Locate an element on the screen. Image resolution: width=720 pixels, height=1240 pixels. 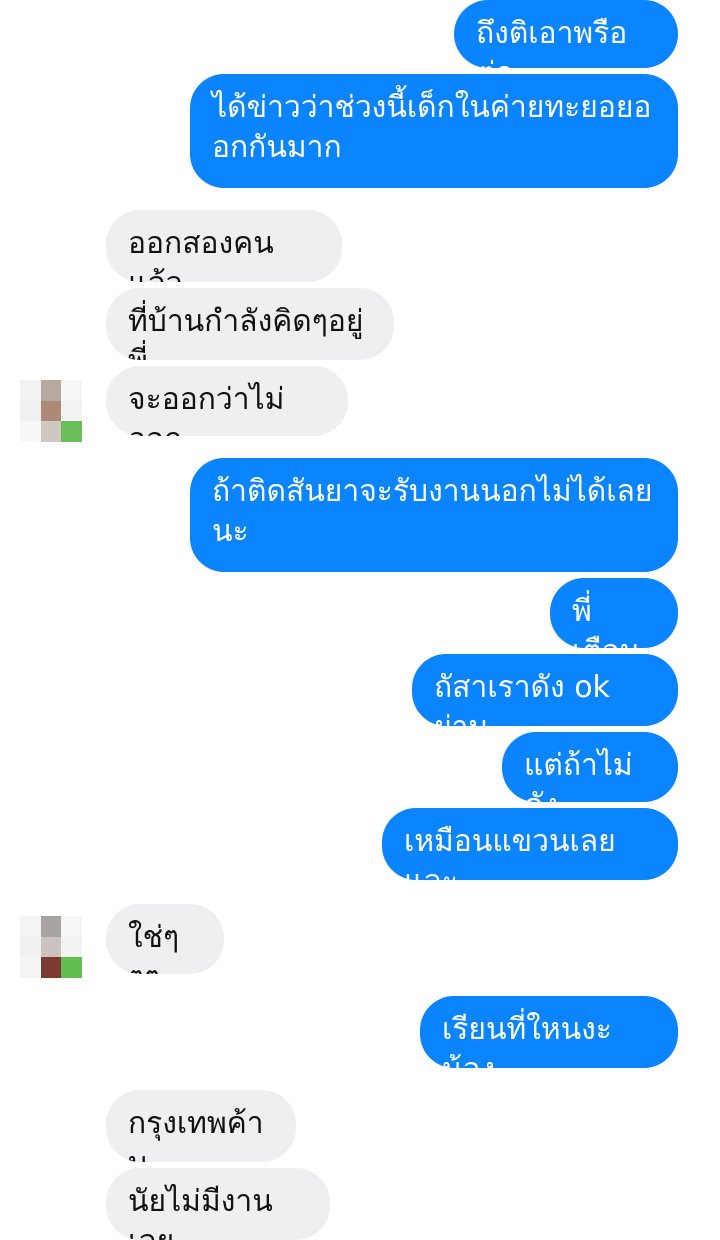
message-bubble-incoming: ออกสองคนแล้ว is located at coordinates (224, 246).